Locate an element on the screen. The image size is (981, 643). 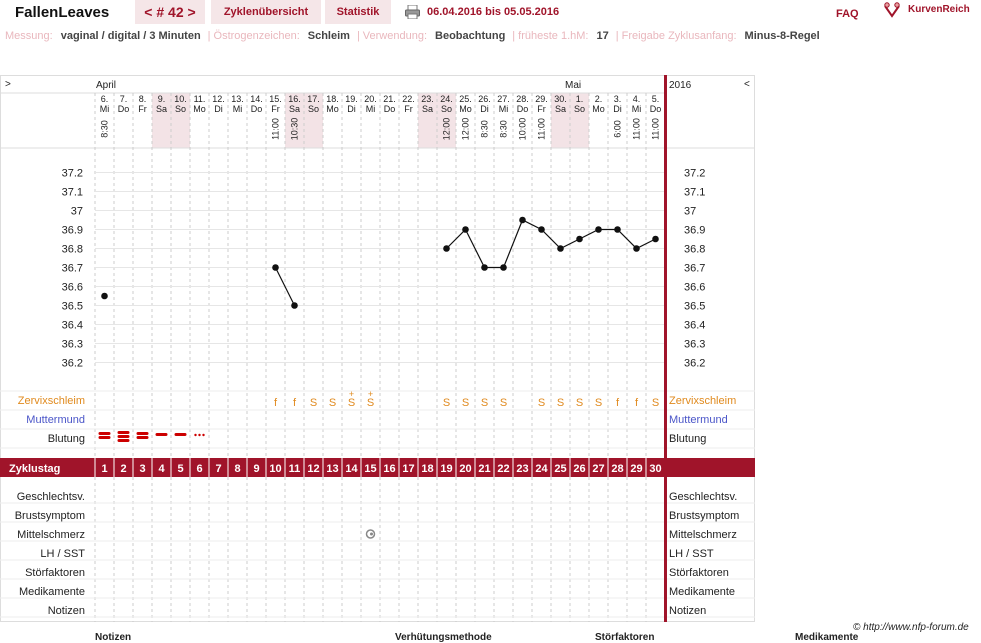
temp-tick-left: 36.9 is located at coordinates (72, 231).